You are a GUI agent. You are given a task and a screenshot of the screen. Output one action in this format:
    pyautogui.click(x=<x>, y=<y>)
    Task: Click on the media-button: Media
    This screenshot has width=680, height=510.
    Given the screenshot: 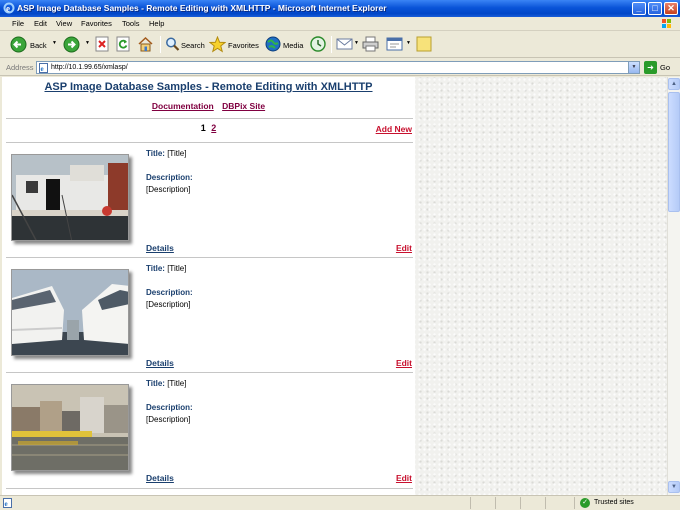 What is the action you would take?
    pyautogui.click(x=285, y=44)
    